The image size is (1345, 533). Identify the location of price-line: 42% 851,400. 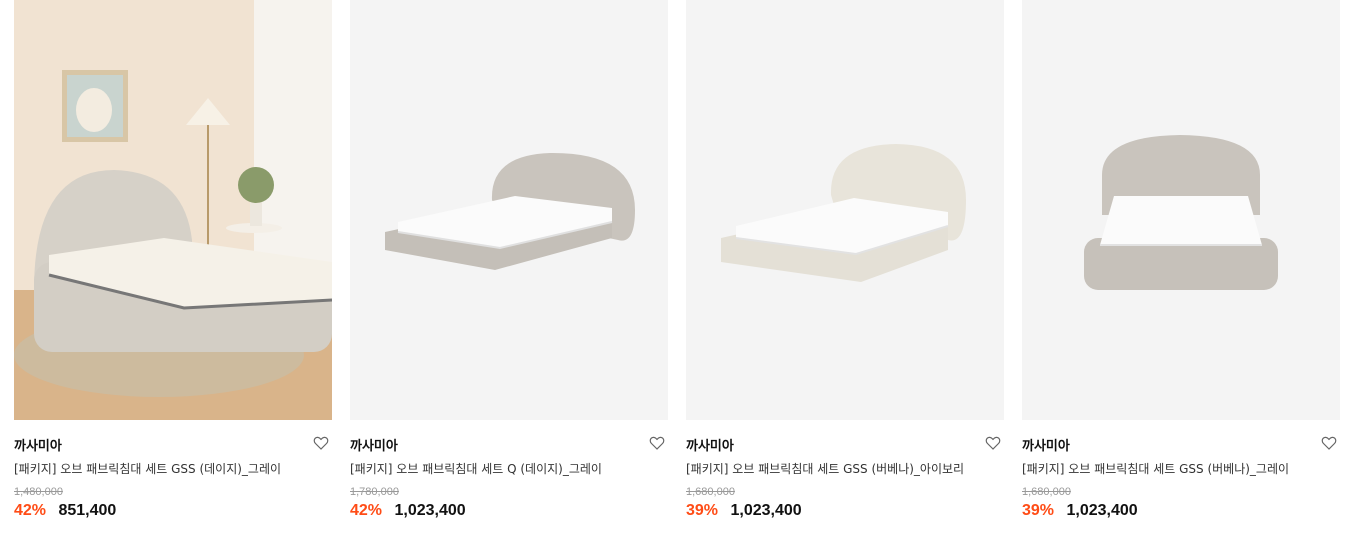
(65, 512).